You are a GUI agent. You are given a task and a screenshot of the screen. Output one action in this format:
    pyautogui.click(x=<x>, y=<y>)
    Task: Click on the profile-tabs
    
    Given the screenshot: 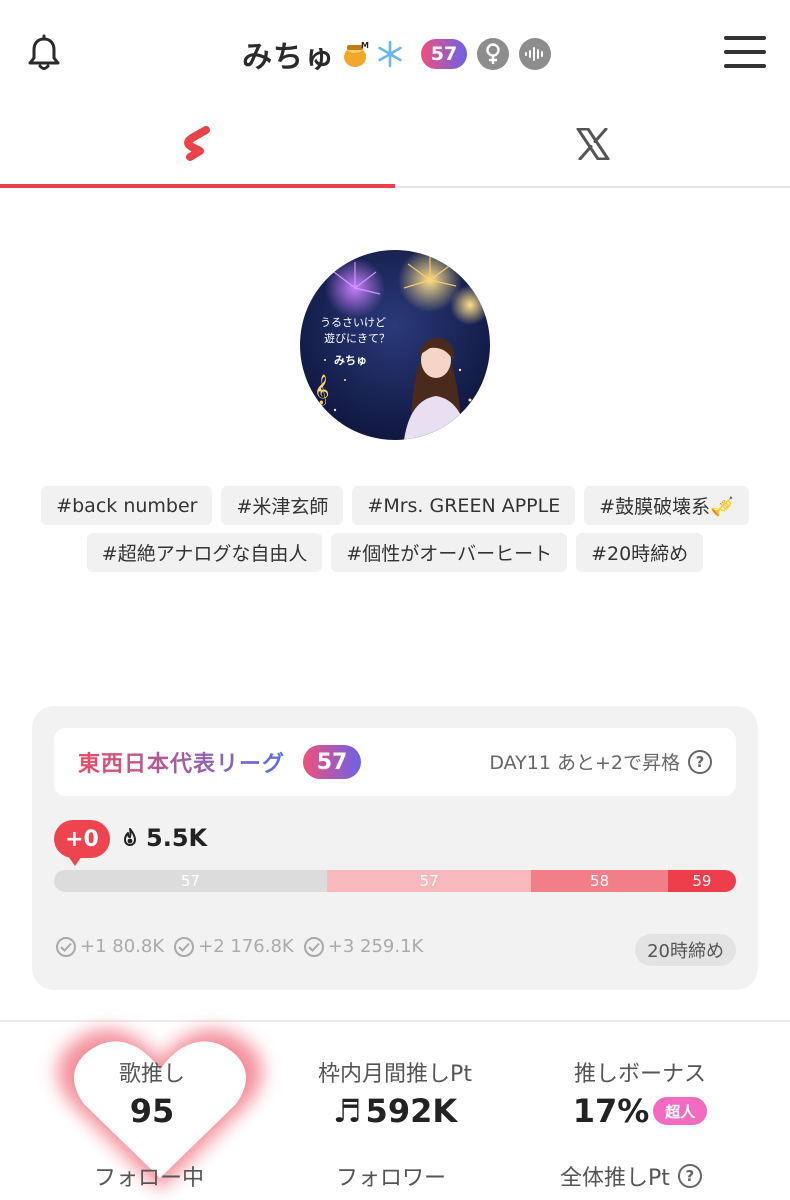 What is the action you would take?
    pyautogui.click(x=395, y=144)
    